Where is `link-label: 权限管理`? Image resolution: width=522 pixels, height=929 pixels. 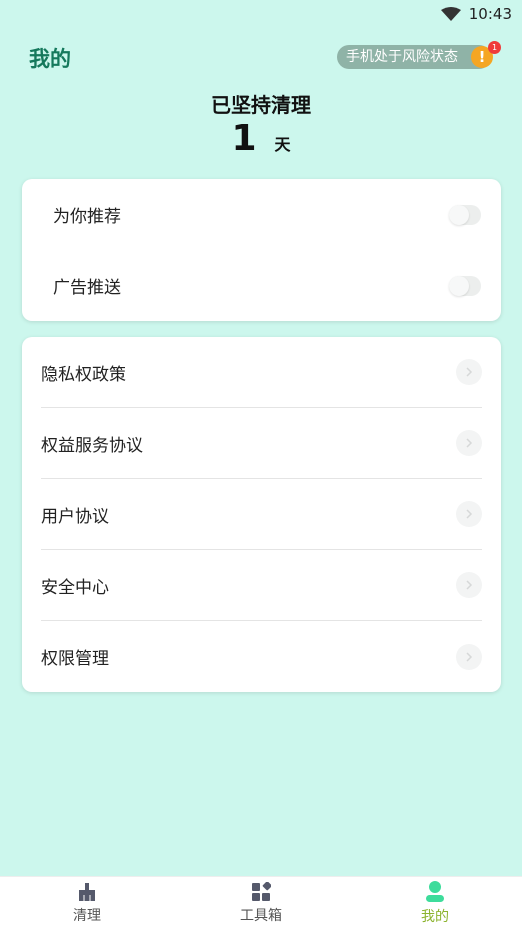 link-label: 权限管理 is located at coordinates (75, 659).